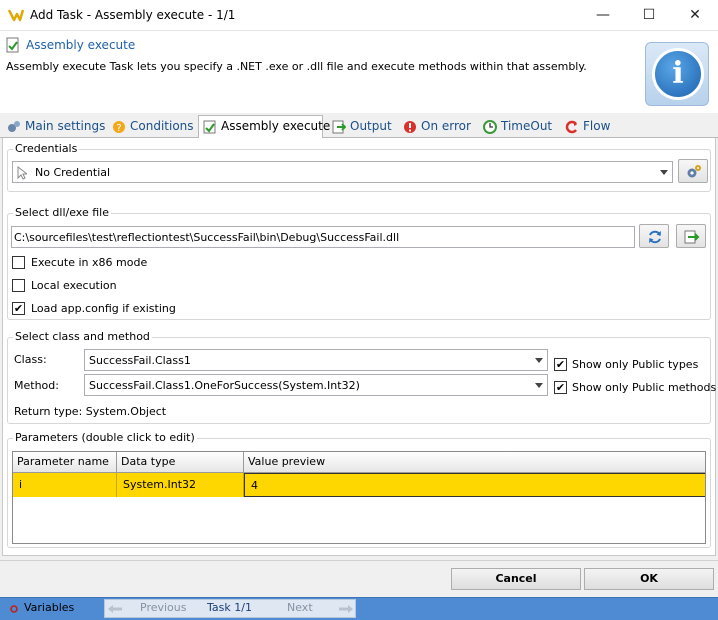 This screenshot has height=620, width=718. I want to click on group-label: Parameters (double click to edit), so click(105, 437).